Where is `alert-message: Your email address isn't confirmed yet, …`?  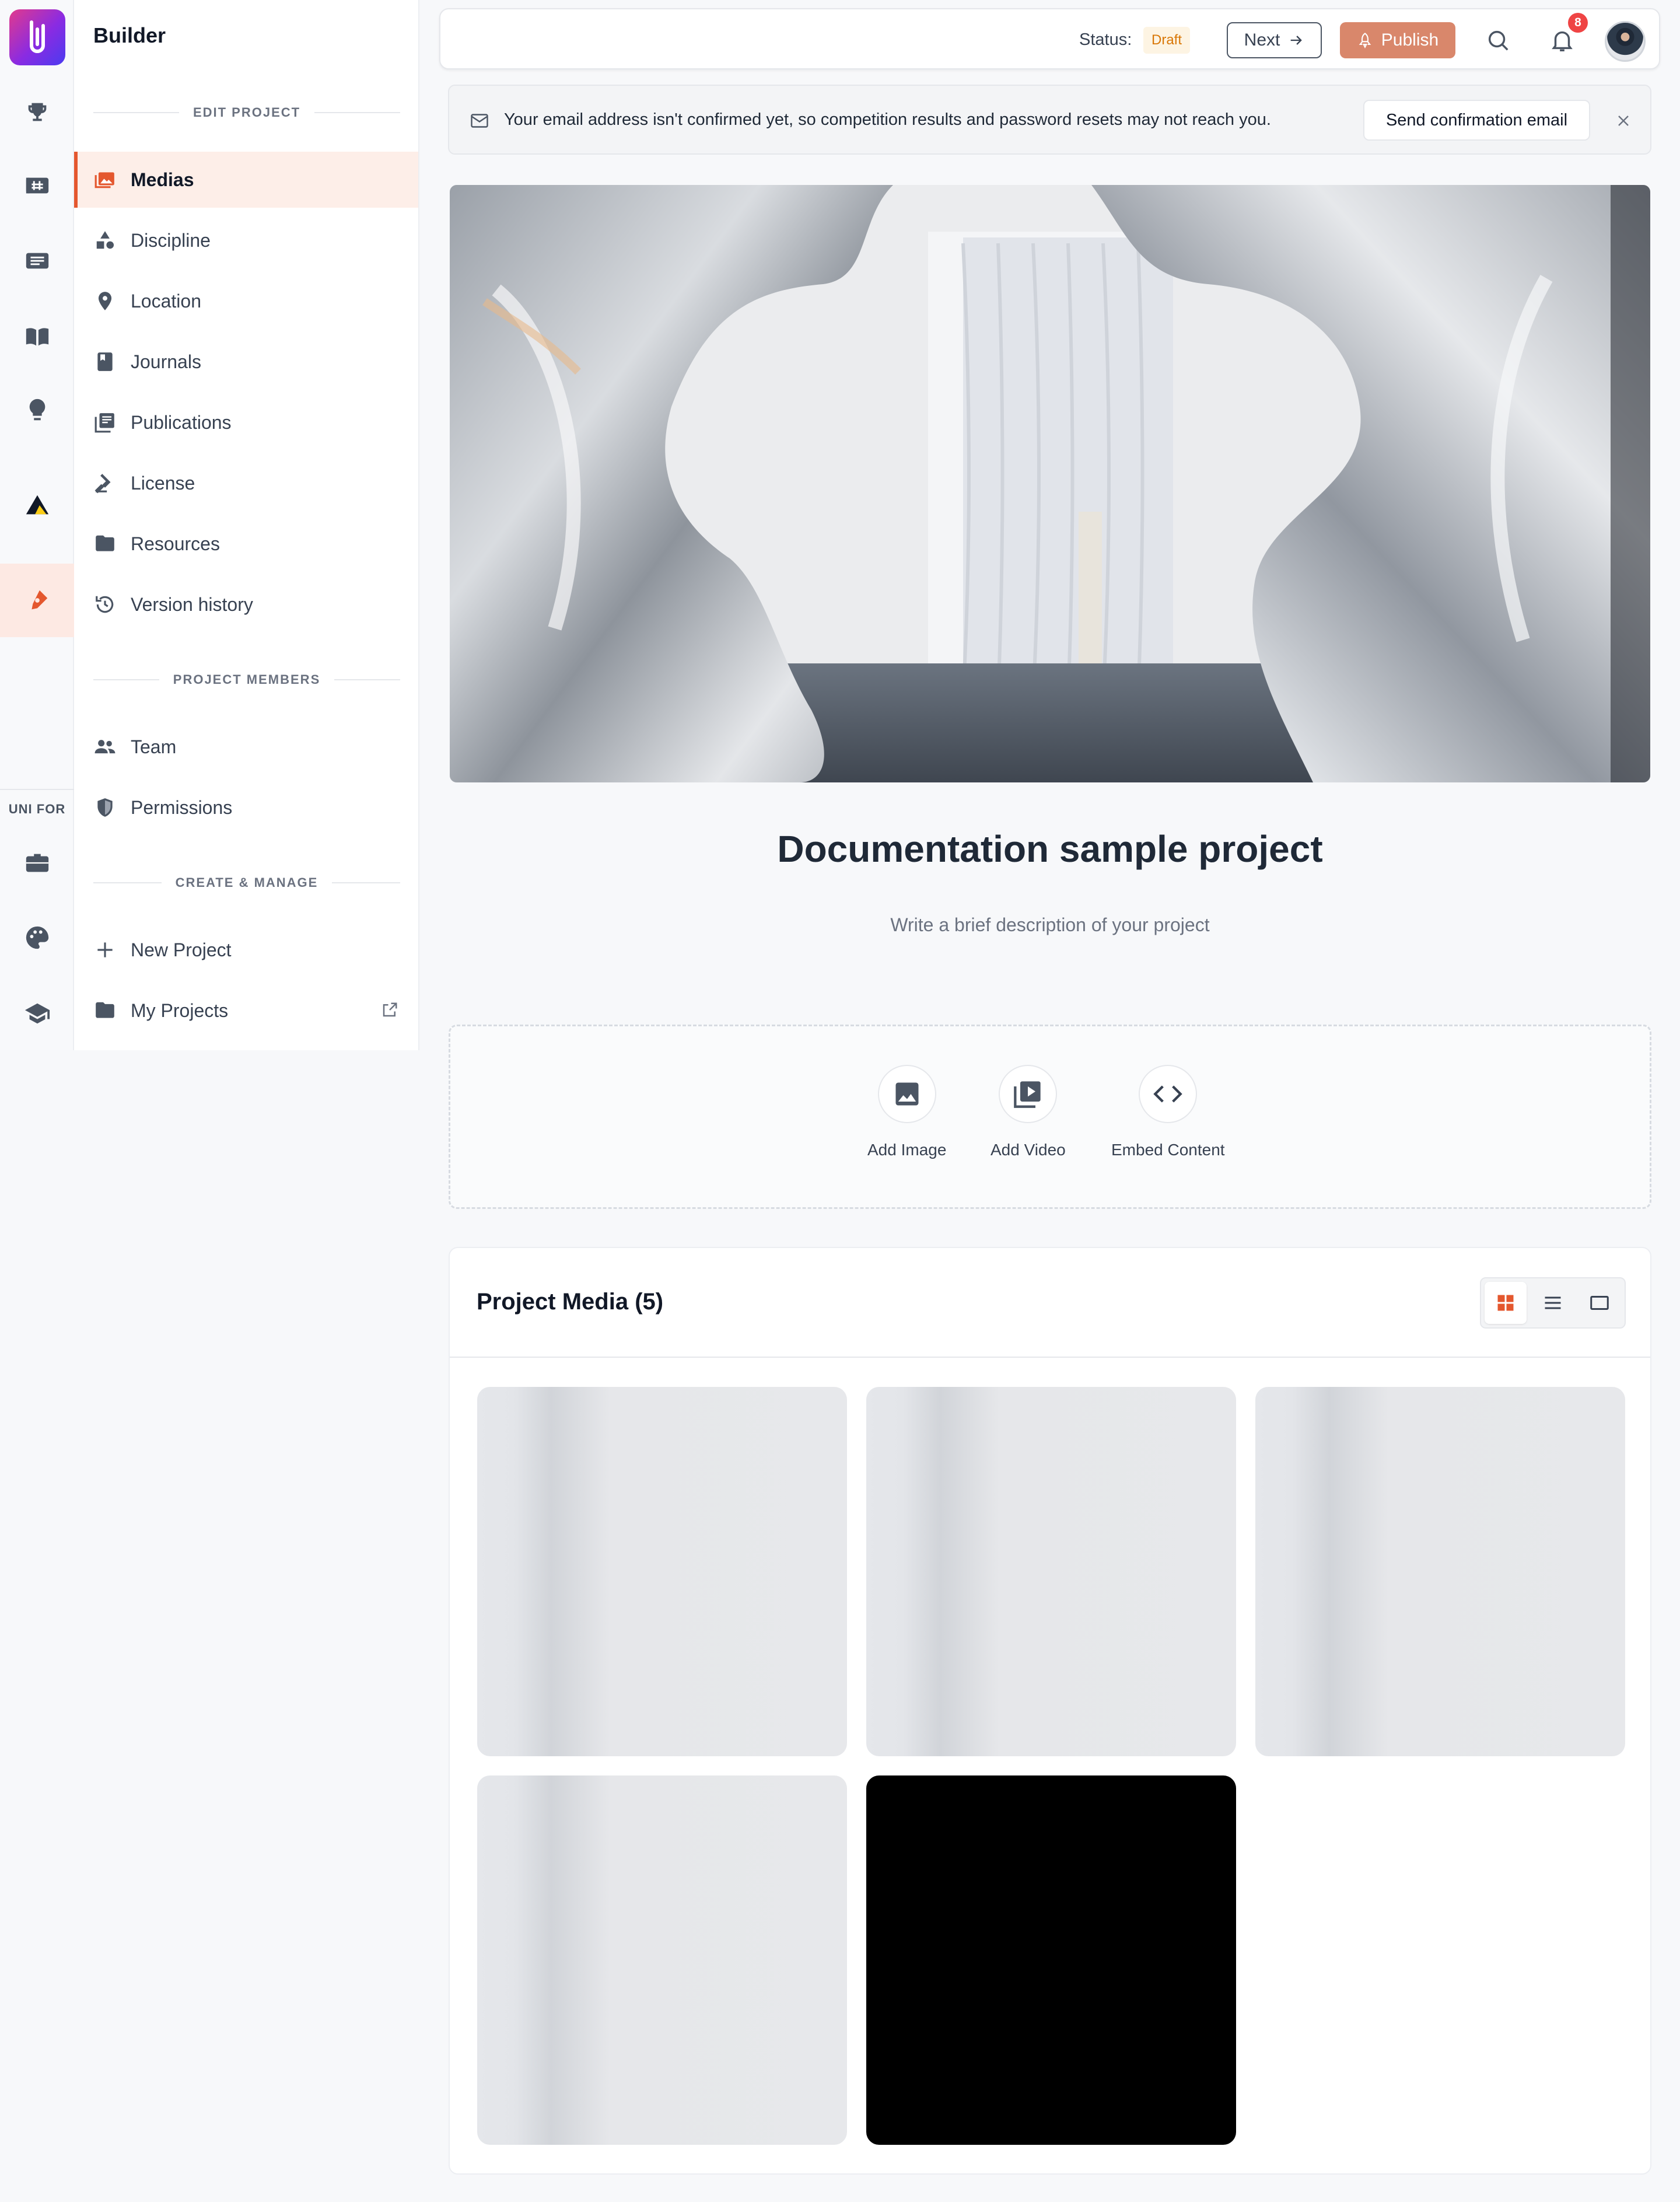 alert-message: Your email address isn't confirmed yet, … is located at coordinates (887, 120).